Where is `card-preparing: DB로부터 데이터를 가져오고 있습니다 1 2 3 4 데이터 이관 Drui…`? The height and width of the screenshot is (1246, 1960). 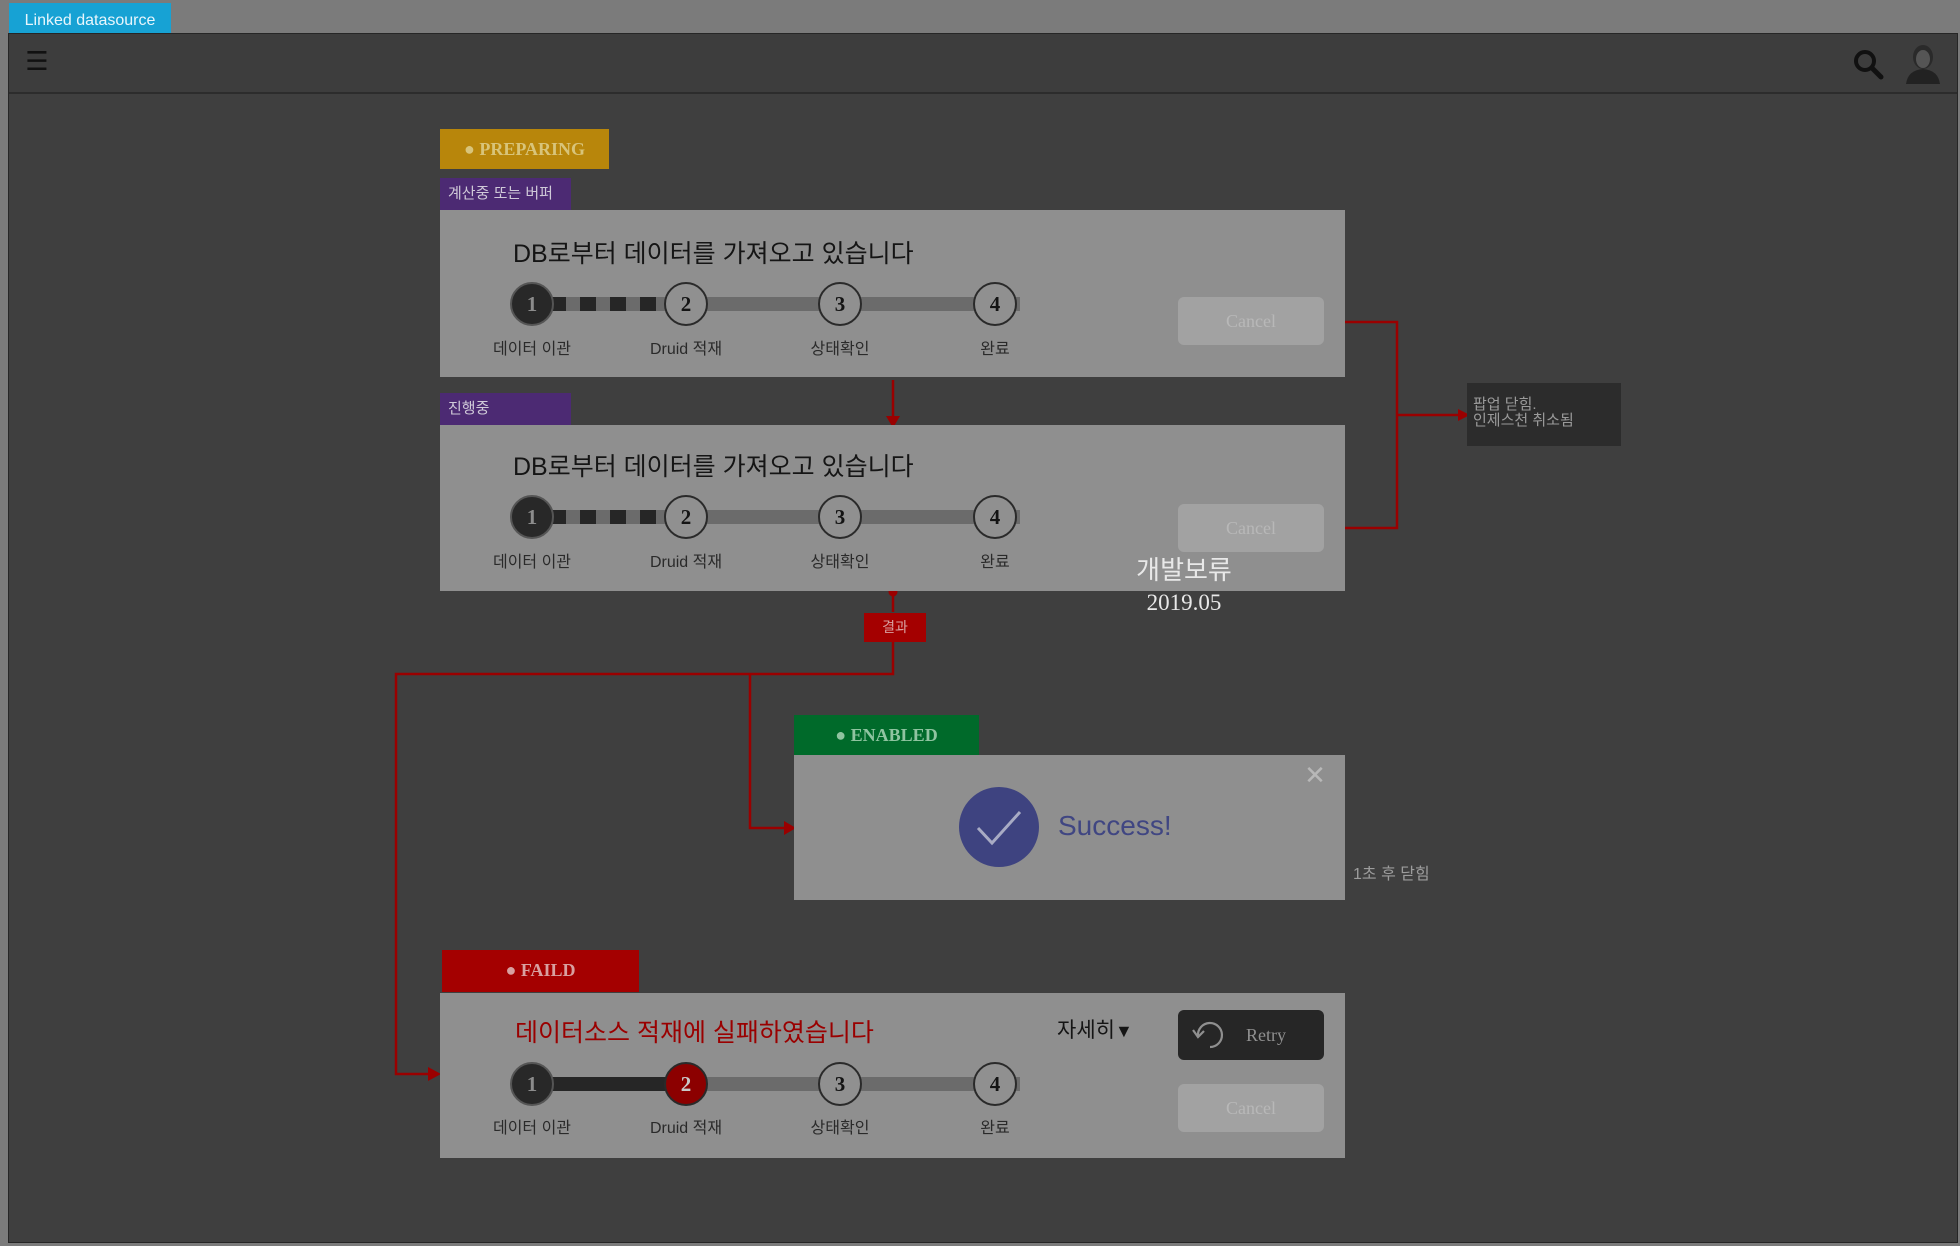 card-preparing: DB로부터 데이터를 가져오고 있습니다 1 2 3 4 데이터 이관 Drui… is located at coordinates (892, 293).